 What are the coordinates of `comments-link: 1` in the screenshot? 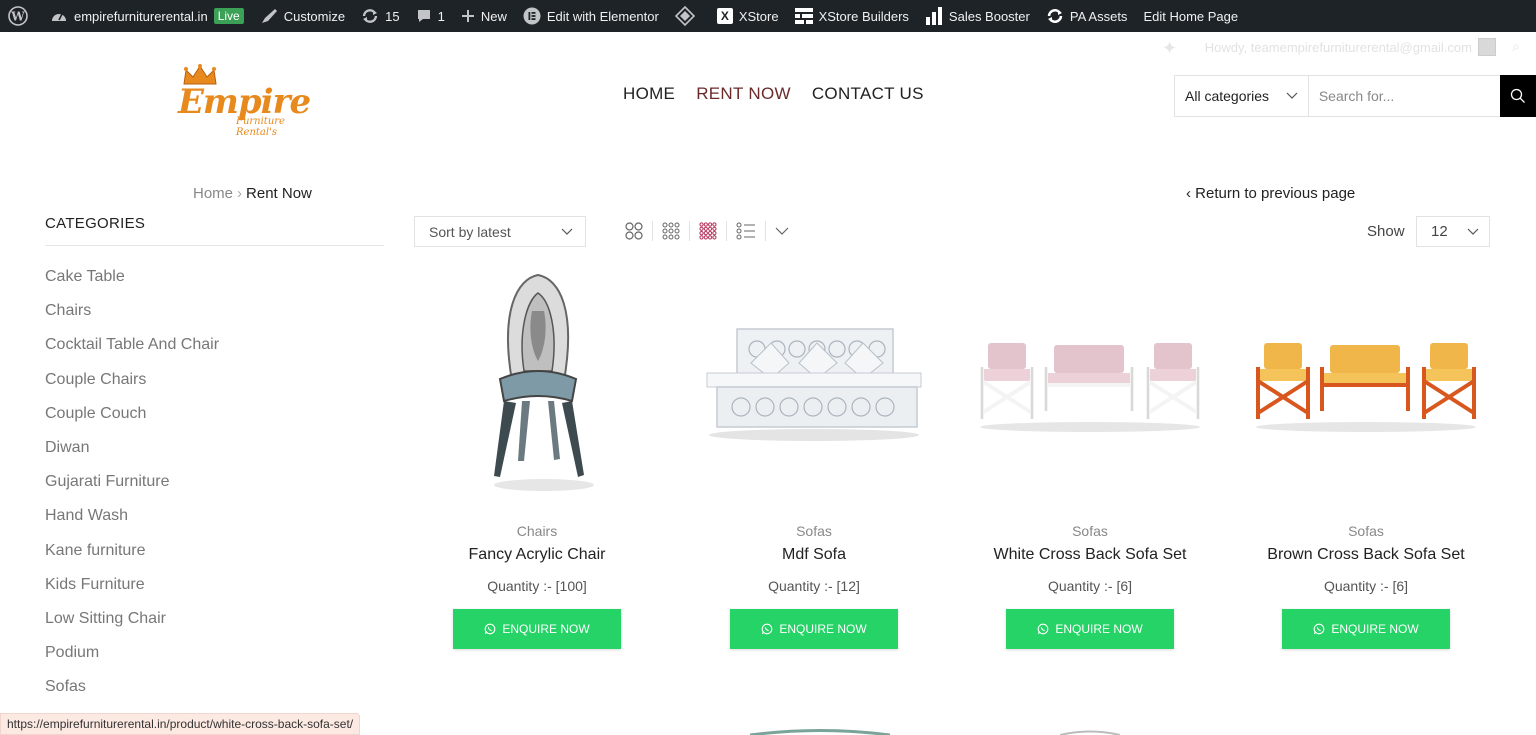 It's located at (430, 16).